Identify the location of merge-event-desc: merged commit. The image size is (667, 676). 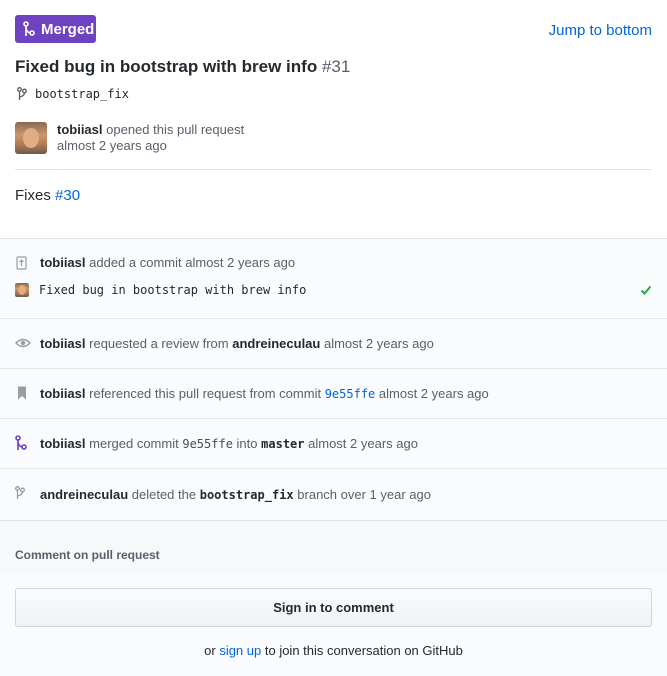
(134, 443).